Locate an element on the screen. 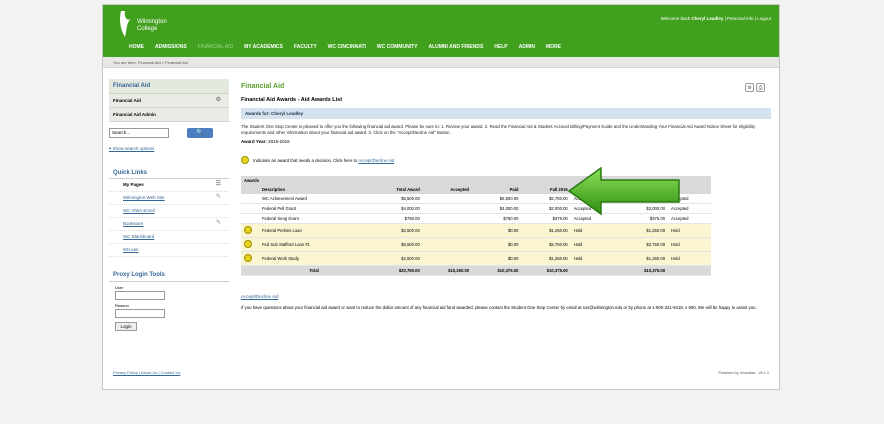 This screenshot has height=424, width=884. cell-paid: $750.00 is located at coordinates (497, 218).